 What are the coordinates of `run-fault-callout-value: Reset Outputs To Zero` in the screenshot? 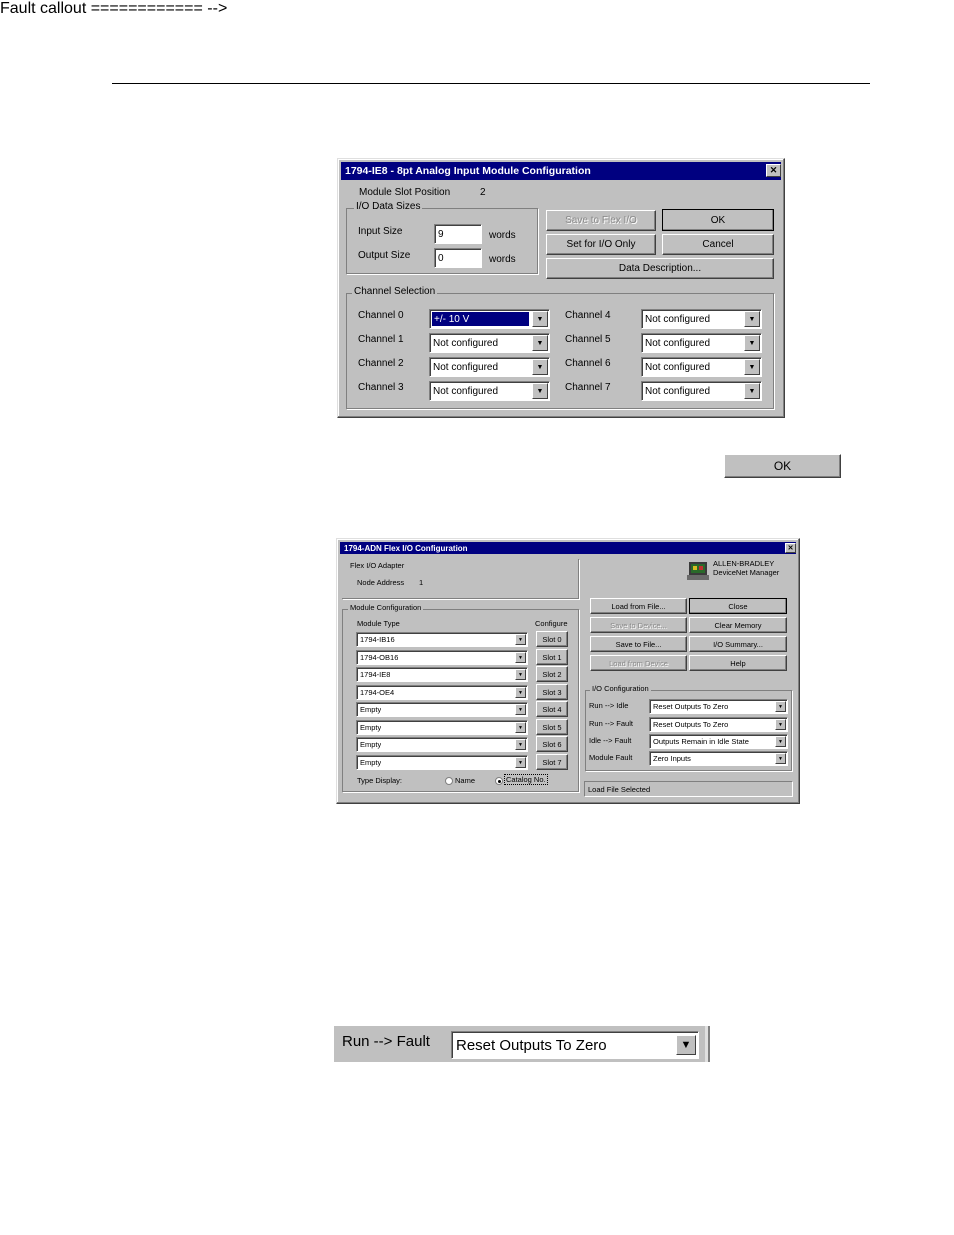 It's located at (531, 1045).